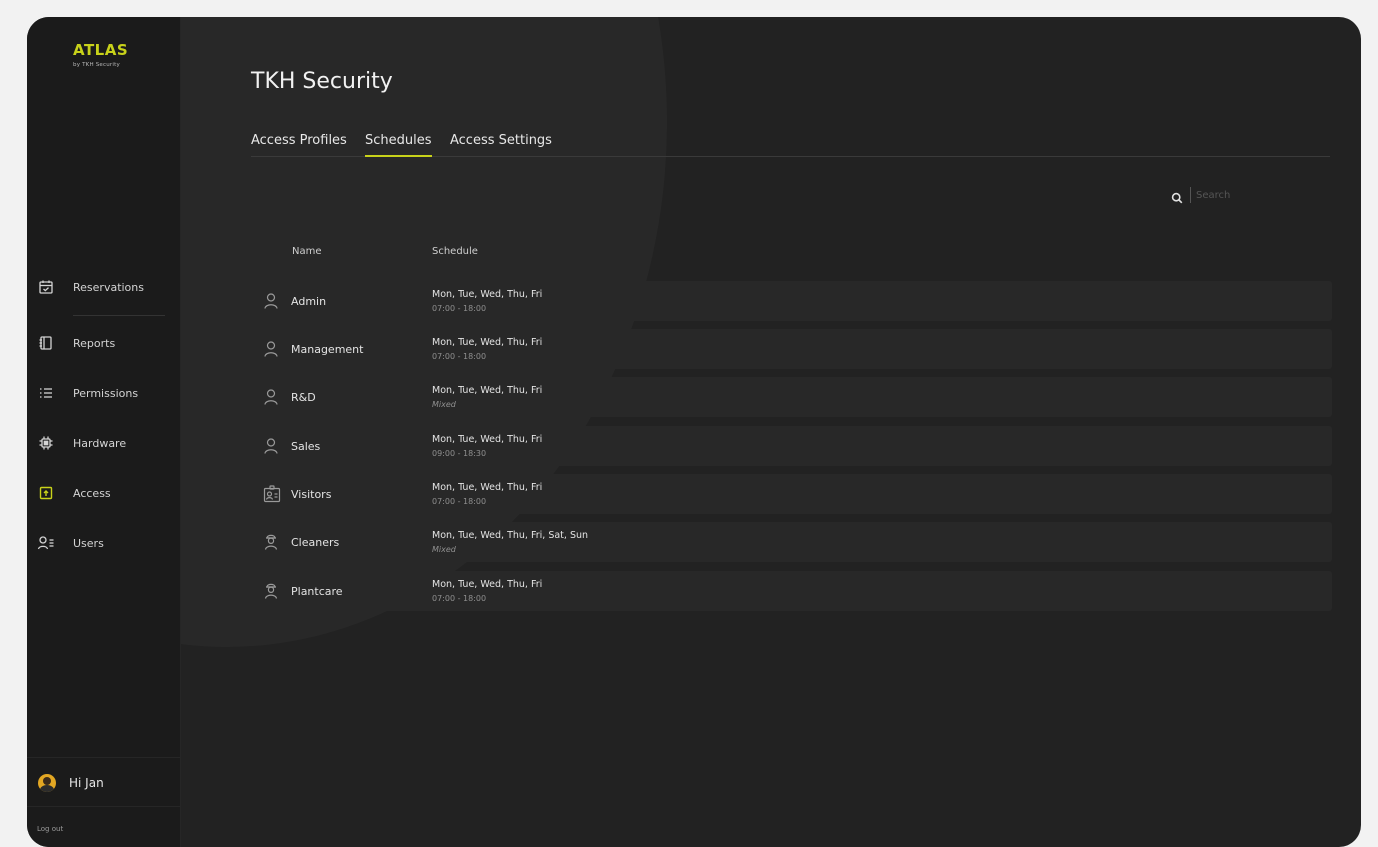 The image size is (1378, 847). What do you see at coordinates (1190, 195) in the screenshot?
I see `search-separator` at bounding box center [1190, 195].